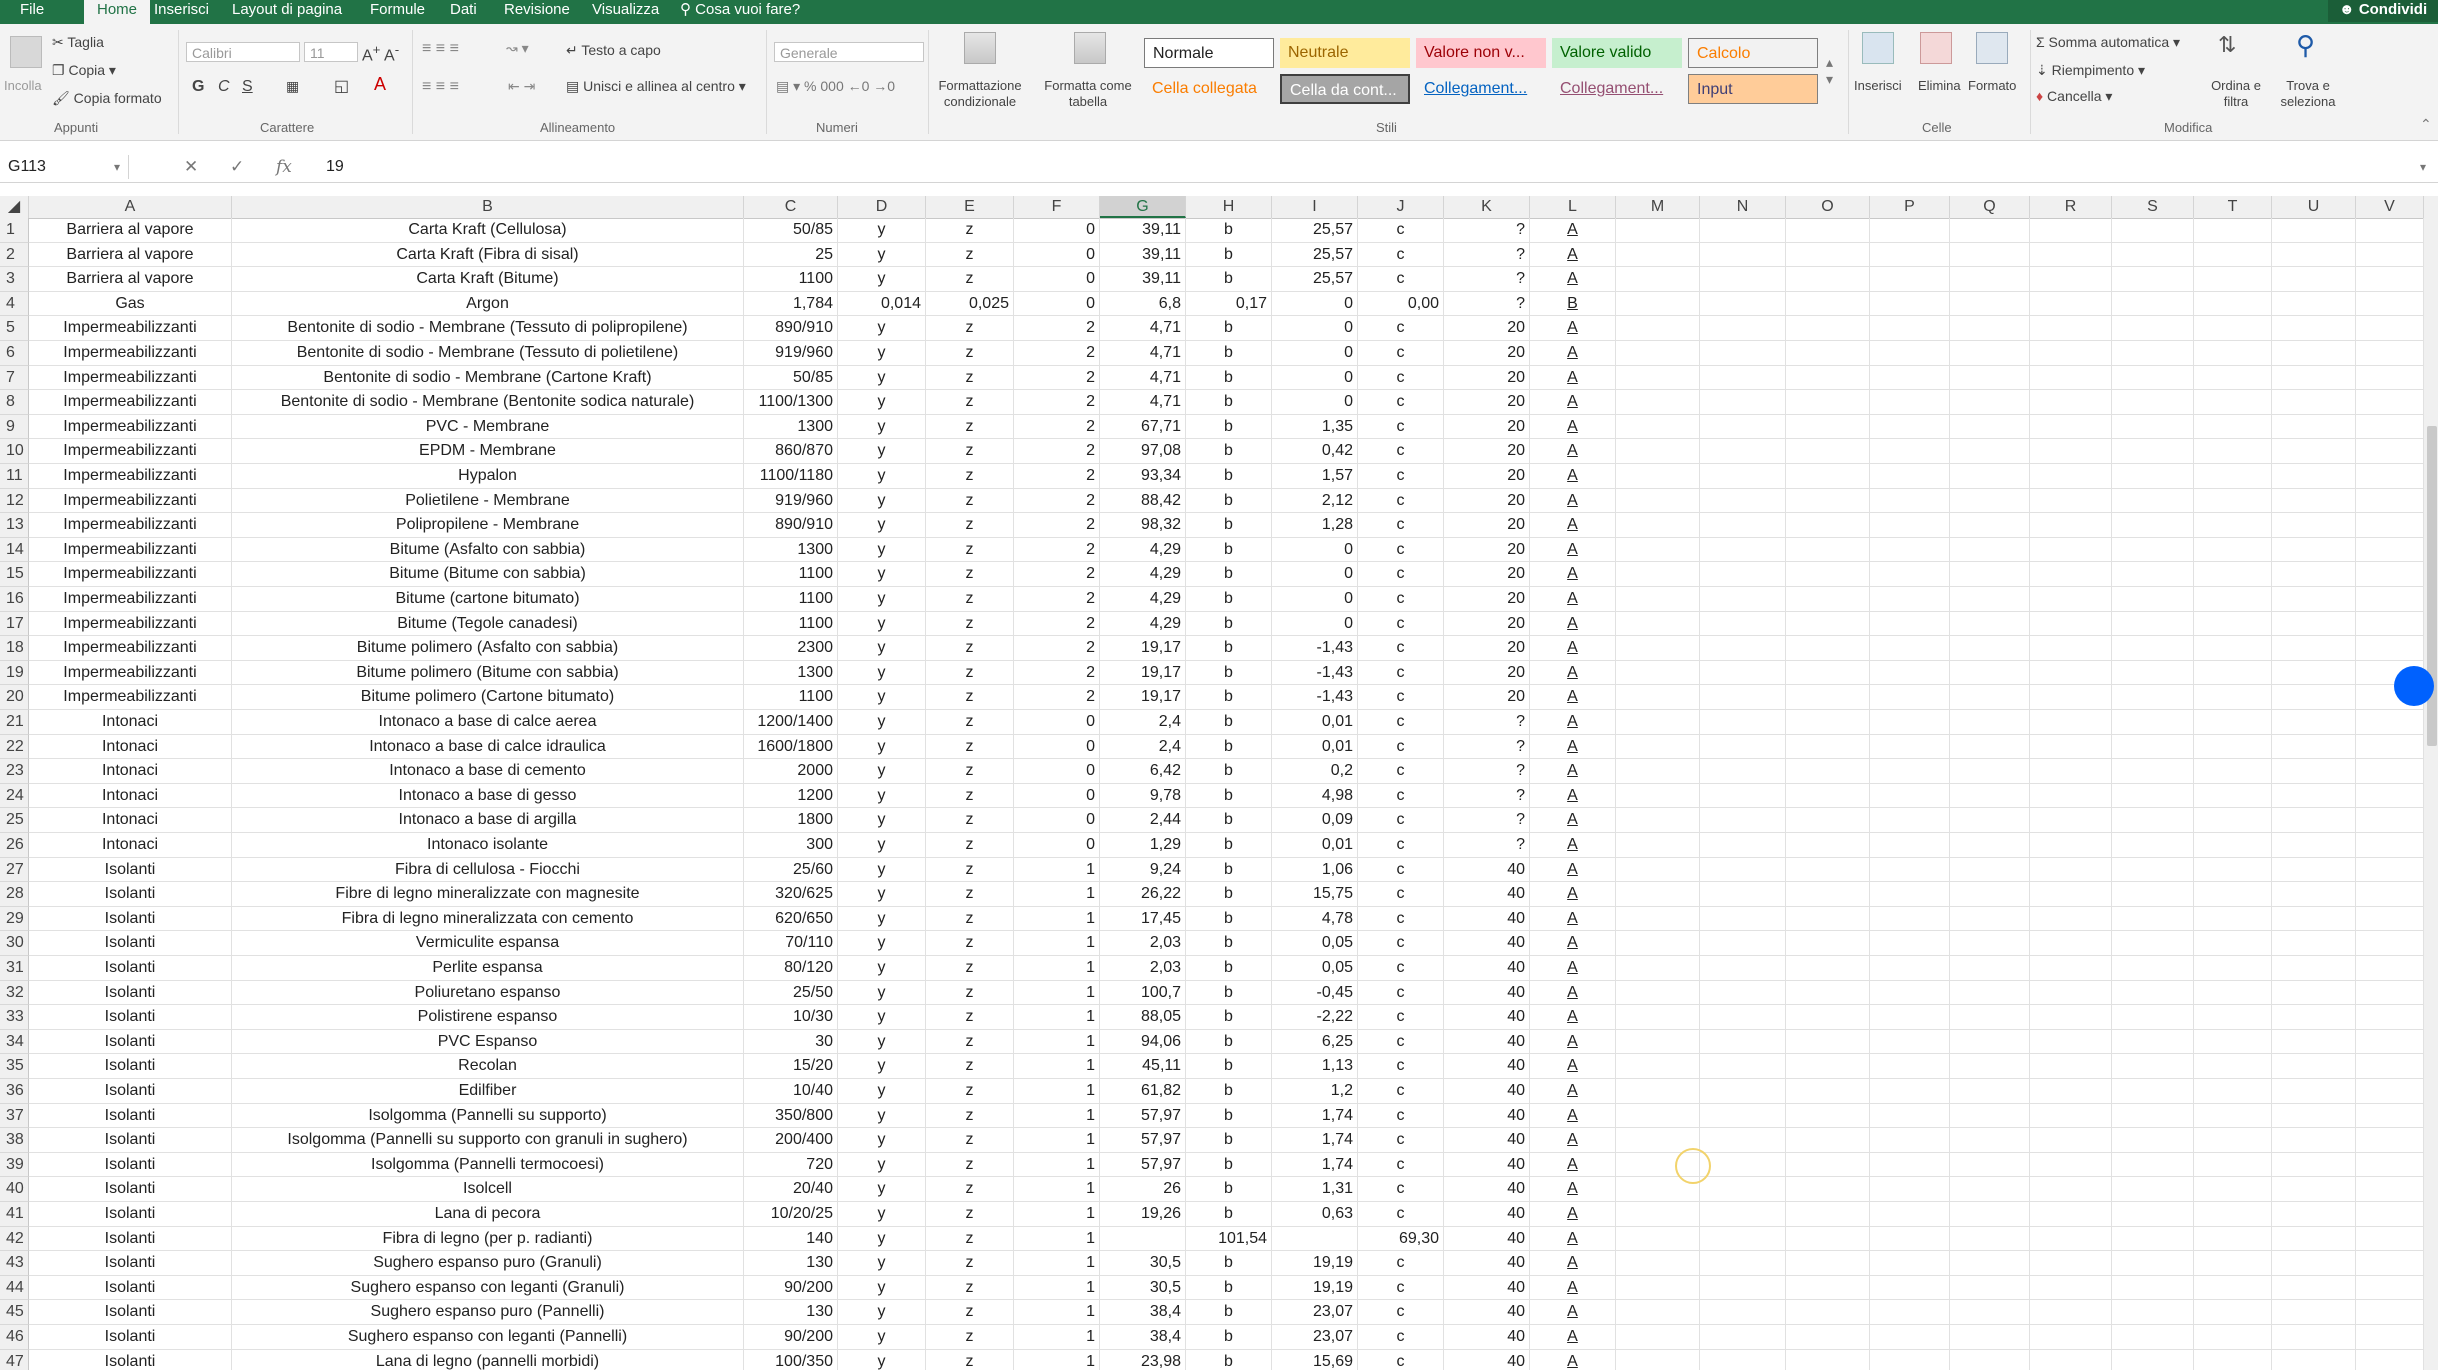 Image resolution: width=2438 pixels, height=1370 pixels. What do you see at coordinates (740, 12) in the screenshot?
I see `tell-me-box: ⚲ Cosa vuoi fare?` at bounding box center [740, 12].